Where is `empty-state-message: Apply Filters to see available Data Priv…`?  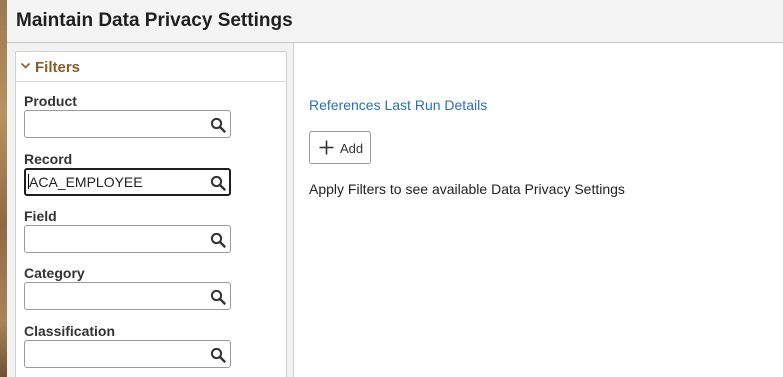 empty-state-message: Apply Filters to see available Data Priv… is located at coordinates (467, 189).